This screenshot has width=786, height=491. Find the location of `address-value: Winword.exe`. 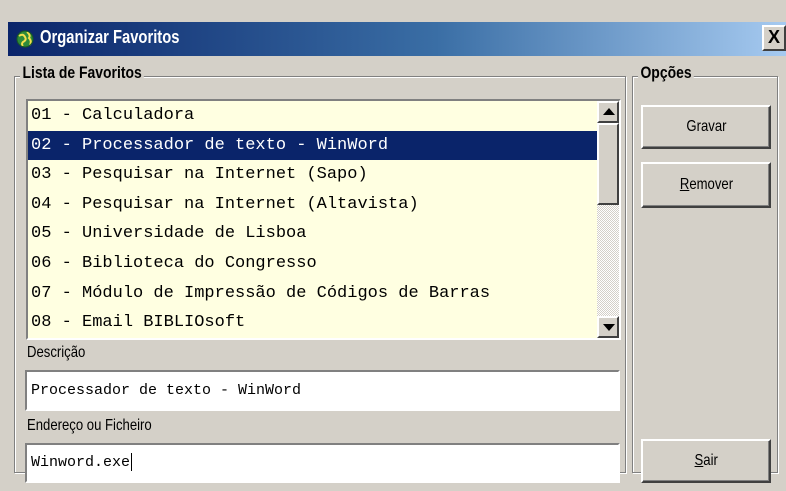

address-value: Winword.exe is located at coordinates (81, 462).